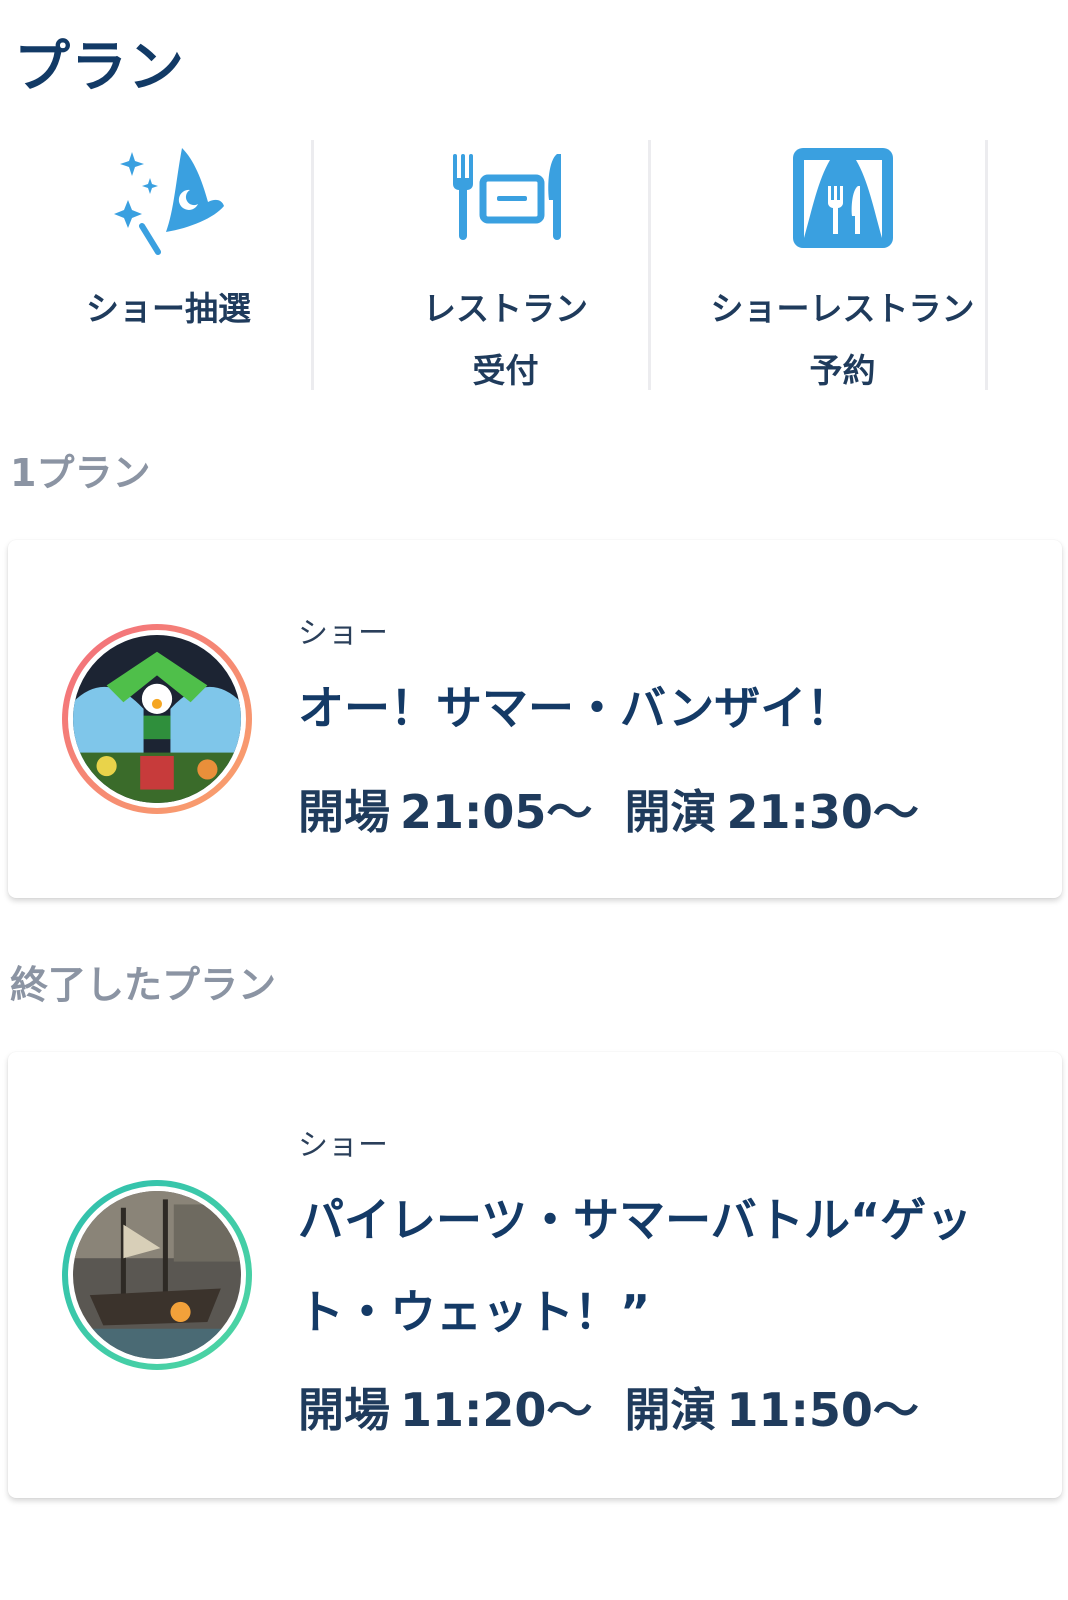 This screenshot has height=1600, width=1068. I want to click on menu-item-restaurant: レストラン 受付, so click(505, 265).